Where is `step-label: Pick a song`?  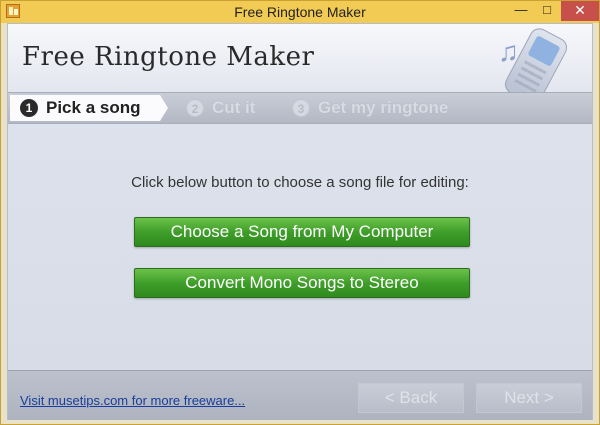 step-label: Pick a song is located at coordinates (93, 107).